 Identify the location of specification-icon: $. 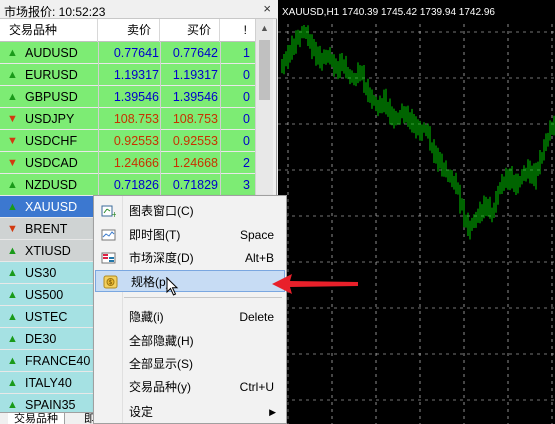
(110, 282).